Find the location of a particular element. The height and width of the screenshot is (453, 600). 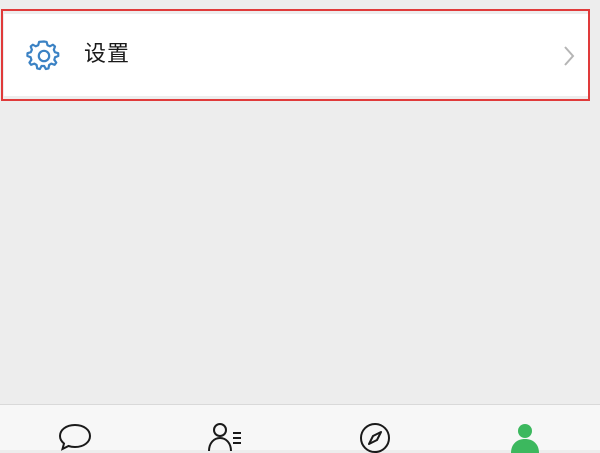

chat-icon is located at coordinates (75, 437).